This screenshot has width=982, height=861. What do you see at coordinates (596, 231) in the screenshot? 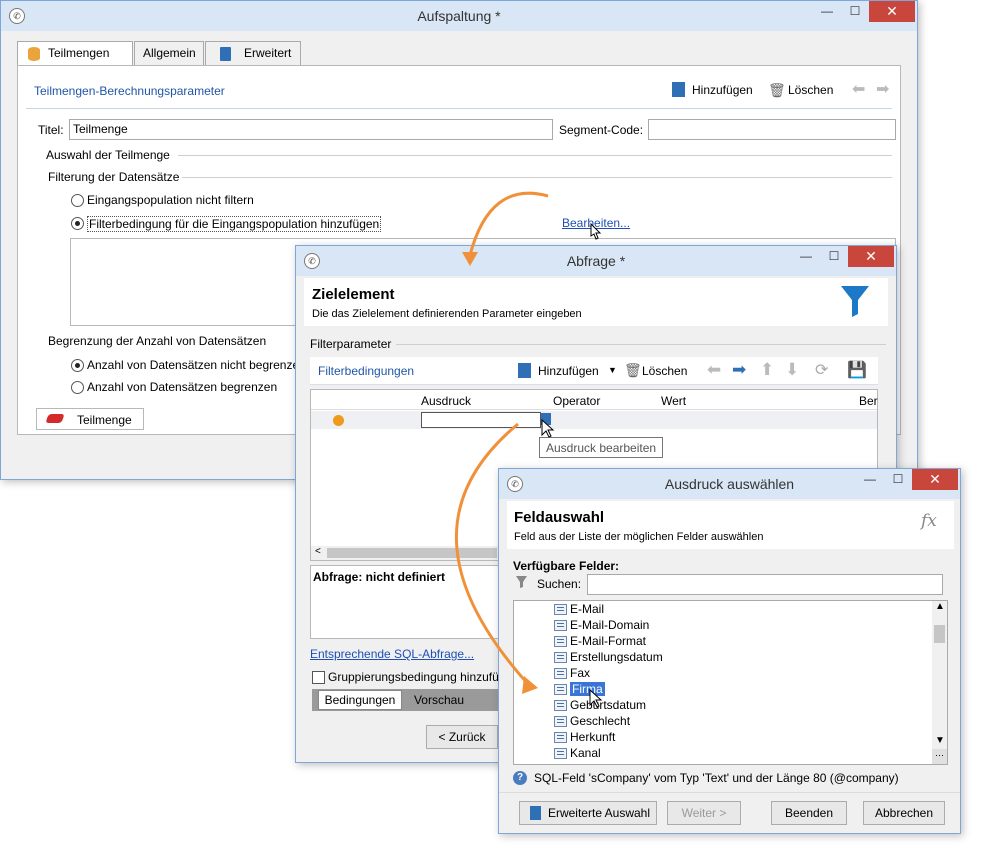
I see `hand-cursor-icon` at bounding box center [596, 231].